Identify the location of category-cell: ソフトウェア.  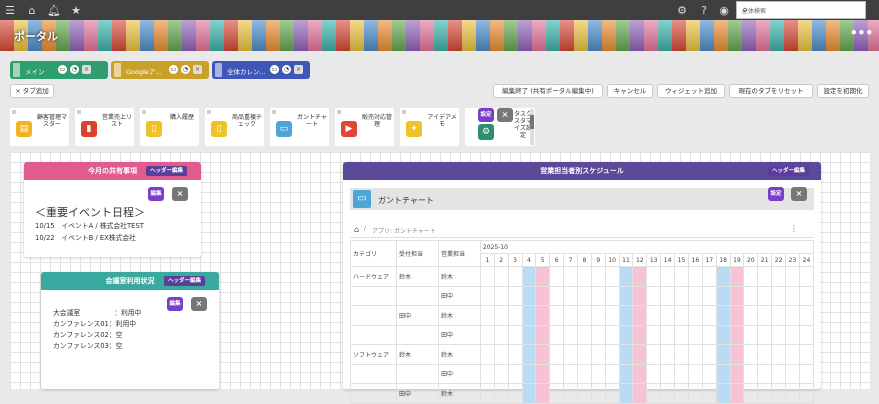
(373, 354).